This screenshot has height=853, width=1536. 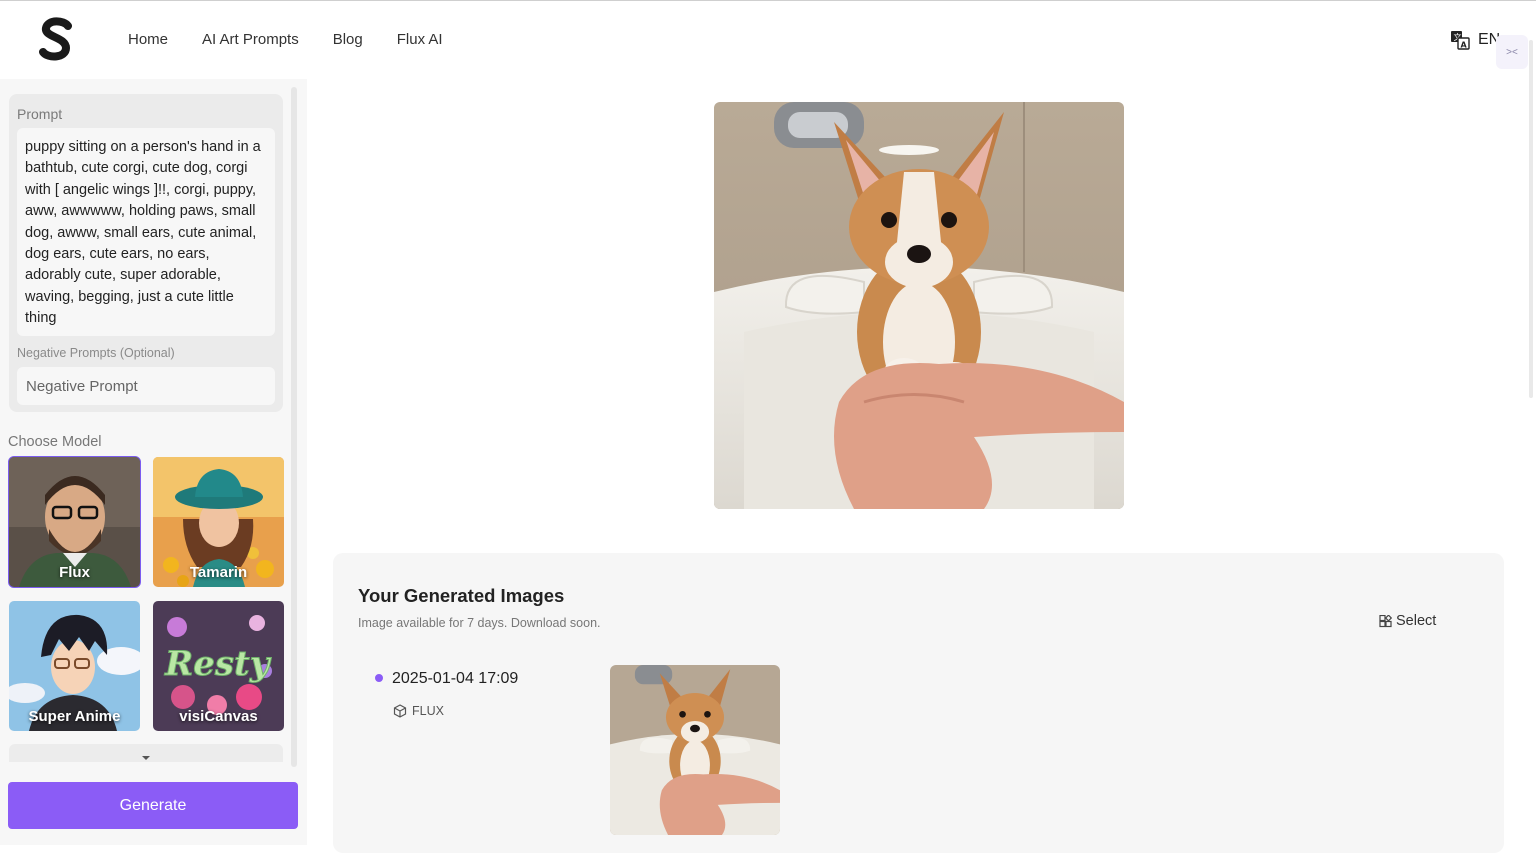 I want to click on grid-select-icon, so click(x=1385, y=620).